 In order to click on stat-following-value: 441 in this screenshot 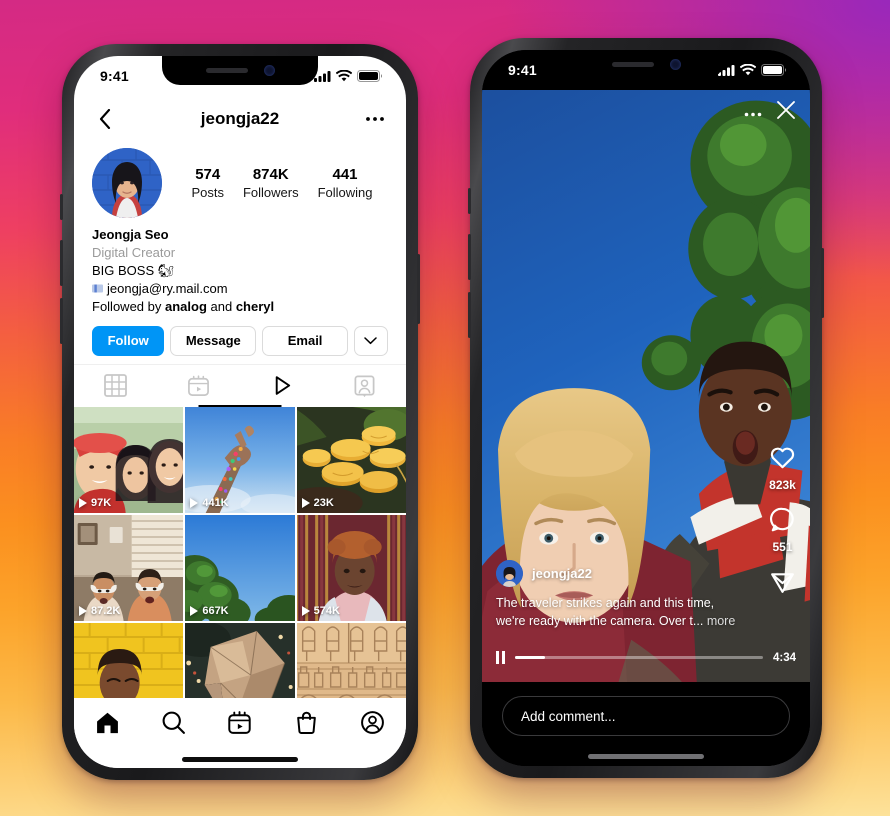, I will do `click(345, 174)`.